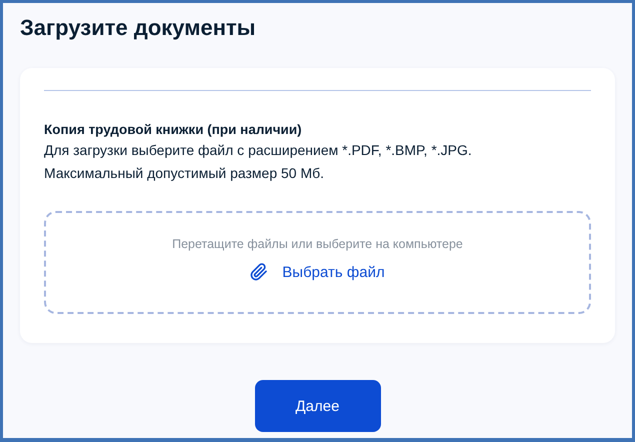 This screenshot has width=635, height=442. What do you see at coordinates (317, 406) in the screenshot?
I see `next-button: Далее` at bounding box center [317, 406].